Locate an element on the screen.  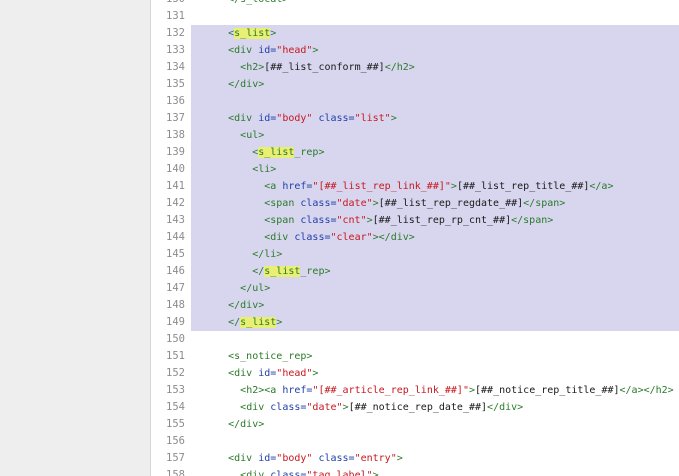
code-token: <a is located at coordinates (273, 186).